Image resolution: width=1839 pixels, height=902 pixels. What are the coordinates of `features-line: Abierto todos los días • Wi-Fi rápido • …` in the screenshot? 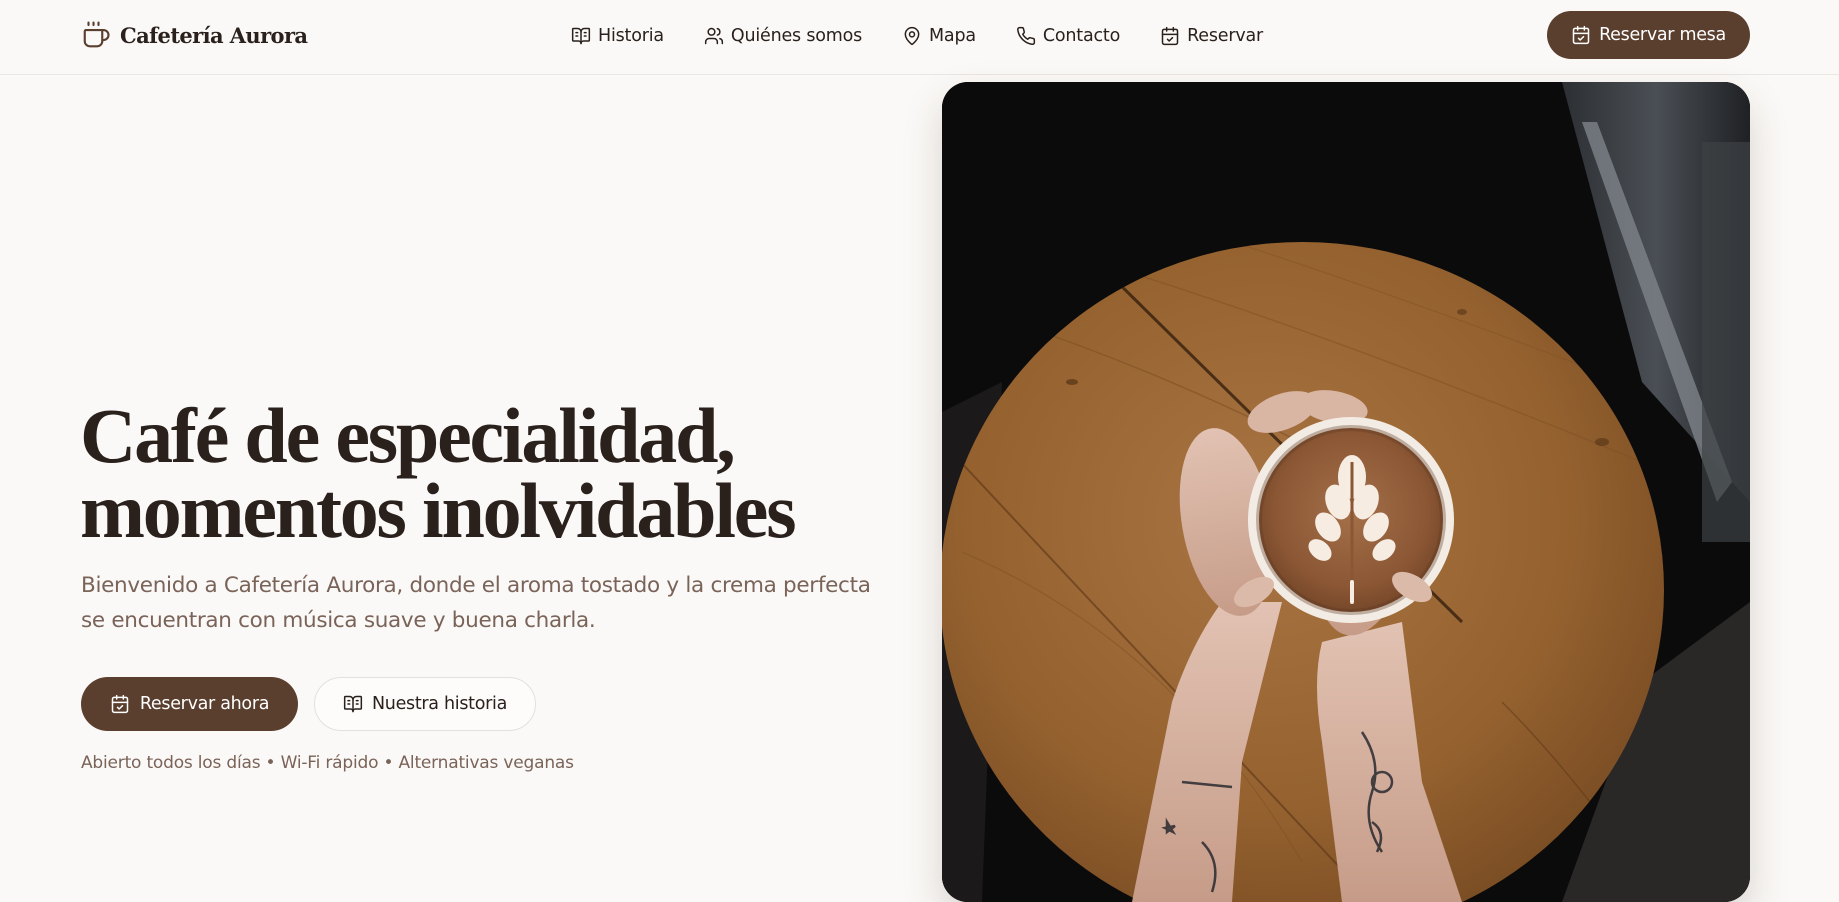 It's located at (327, 763).